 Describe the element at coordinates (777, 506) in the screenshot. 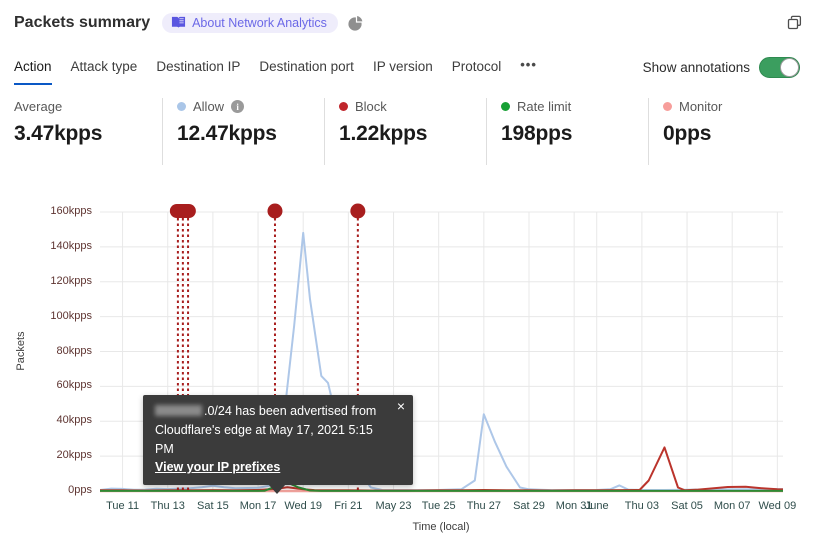

I see `x-tick-label: Wed 09` at that location.